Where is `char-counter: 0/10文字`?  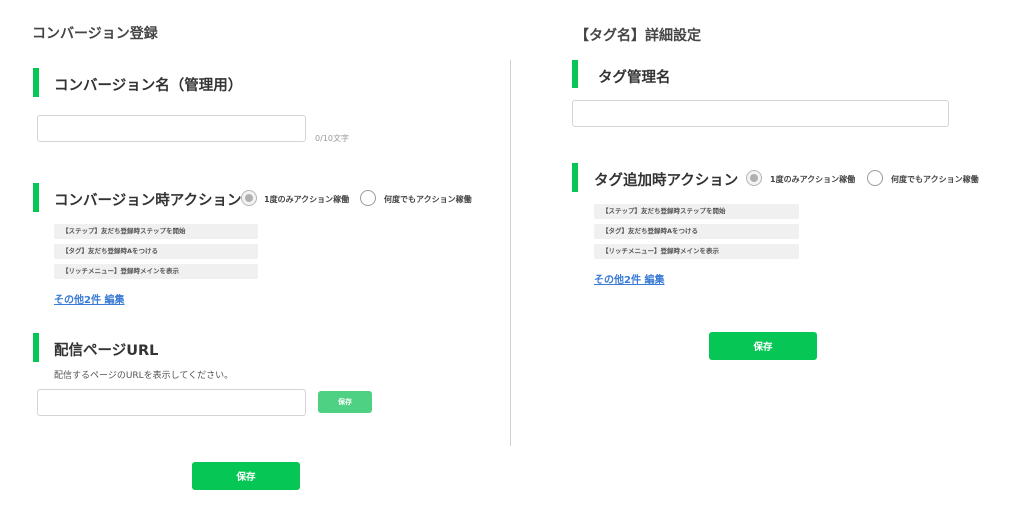
char-counter: 0/10文字 is located at coordinates (332, 138).